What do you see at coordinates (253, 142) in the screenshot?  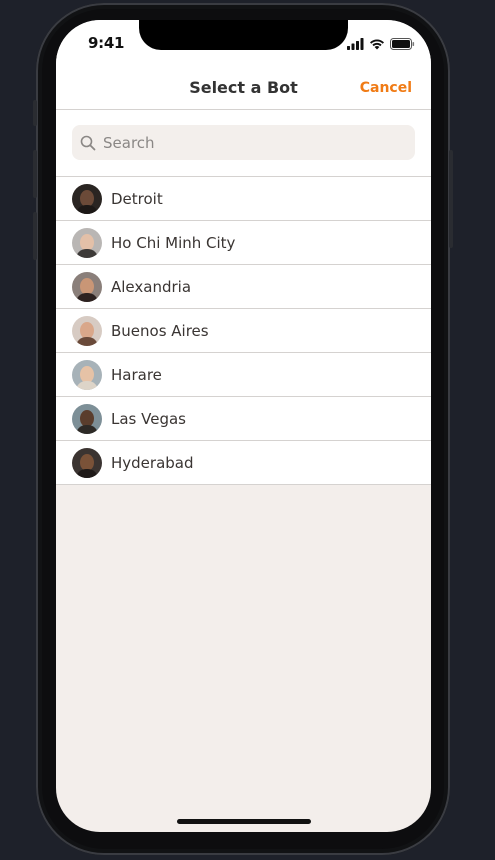 I see `search-input` at bounding box center [253, 142].